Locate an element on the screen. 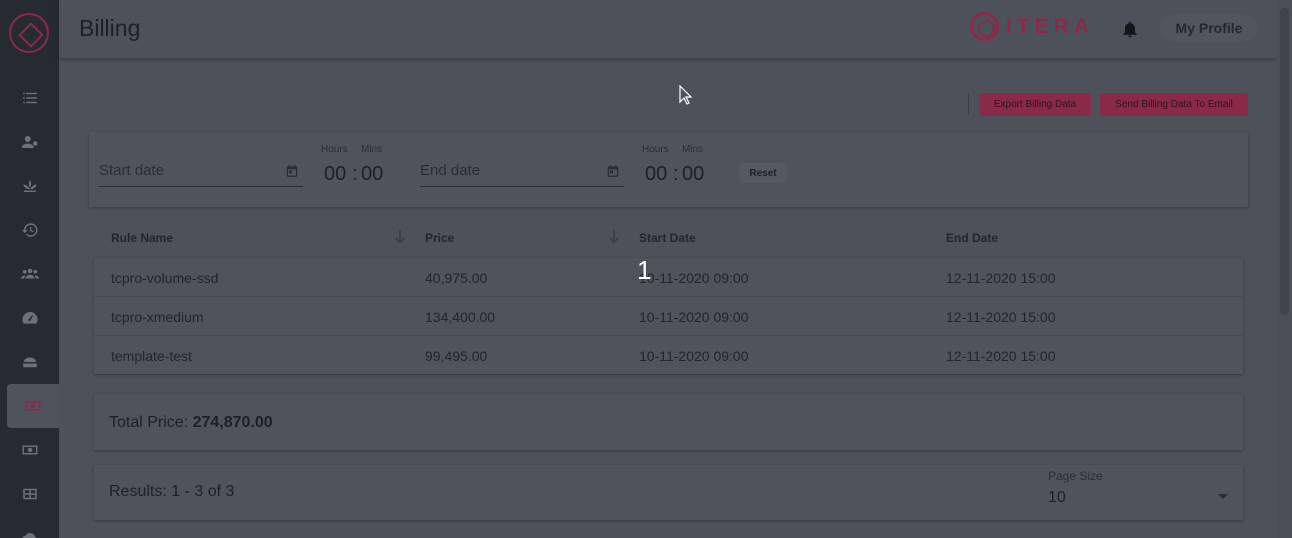  itera-logo-icon is located at coordinates (984, 26).